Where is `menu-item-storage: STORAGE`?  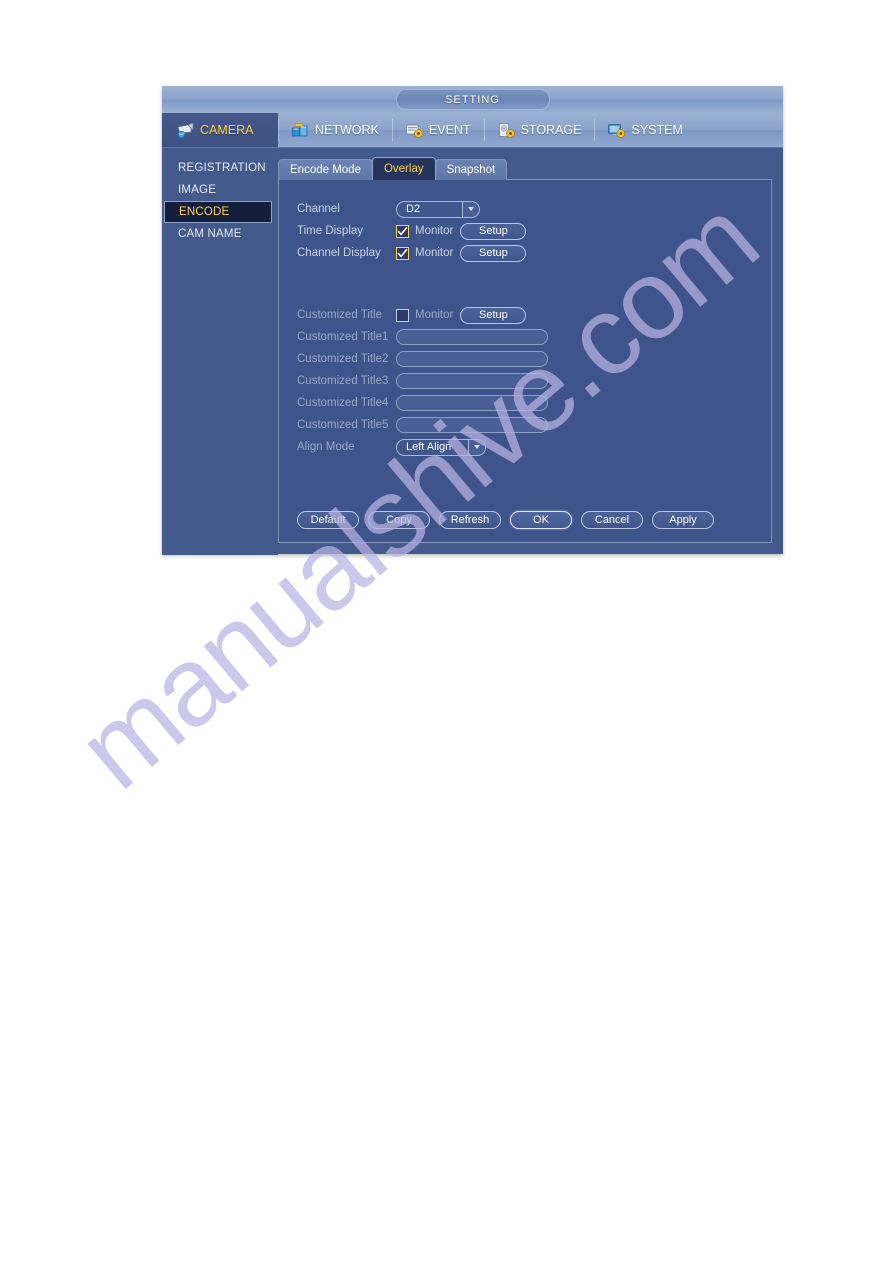 menu-item-storage: STORAGE is located at coordinates (539, 130).